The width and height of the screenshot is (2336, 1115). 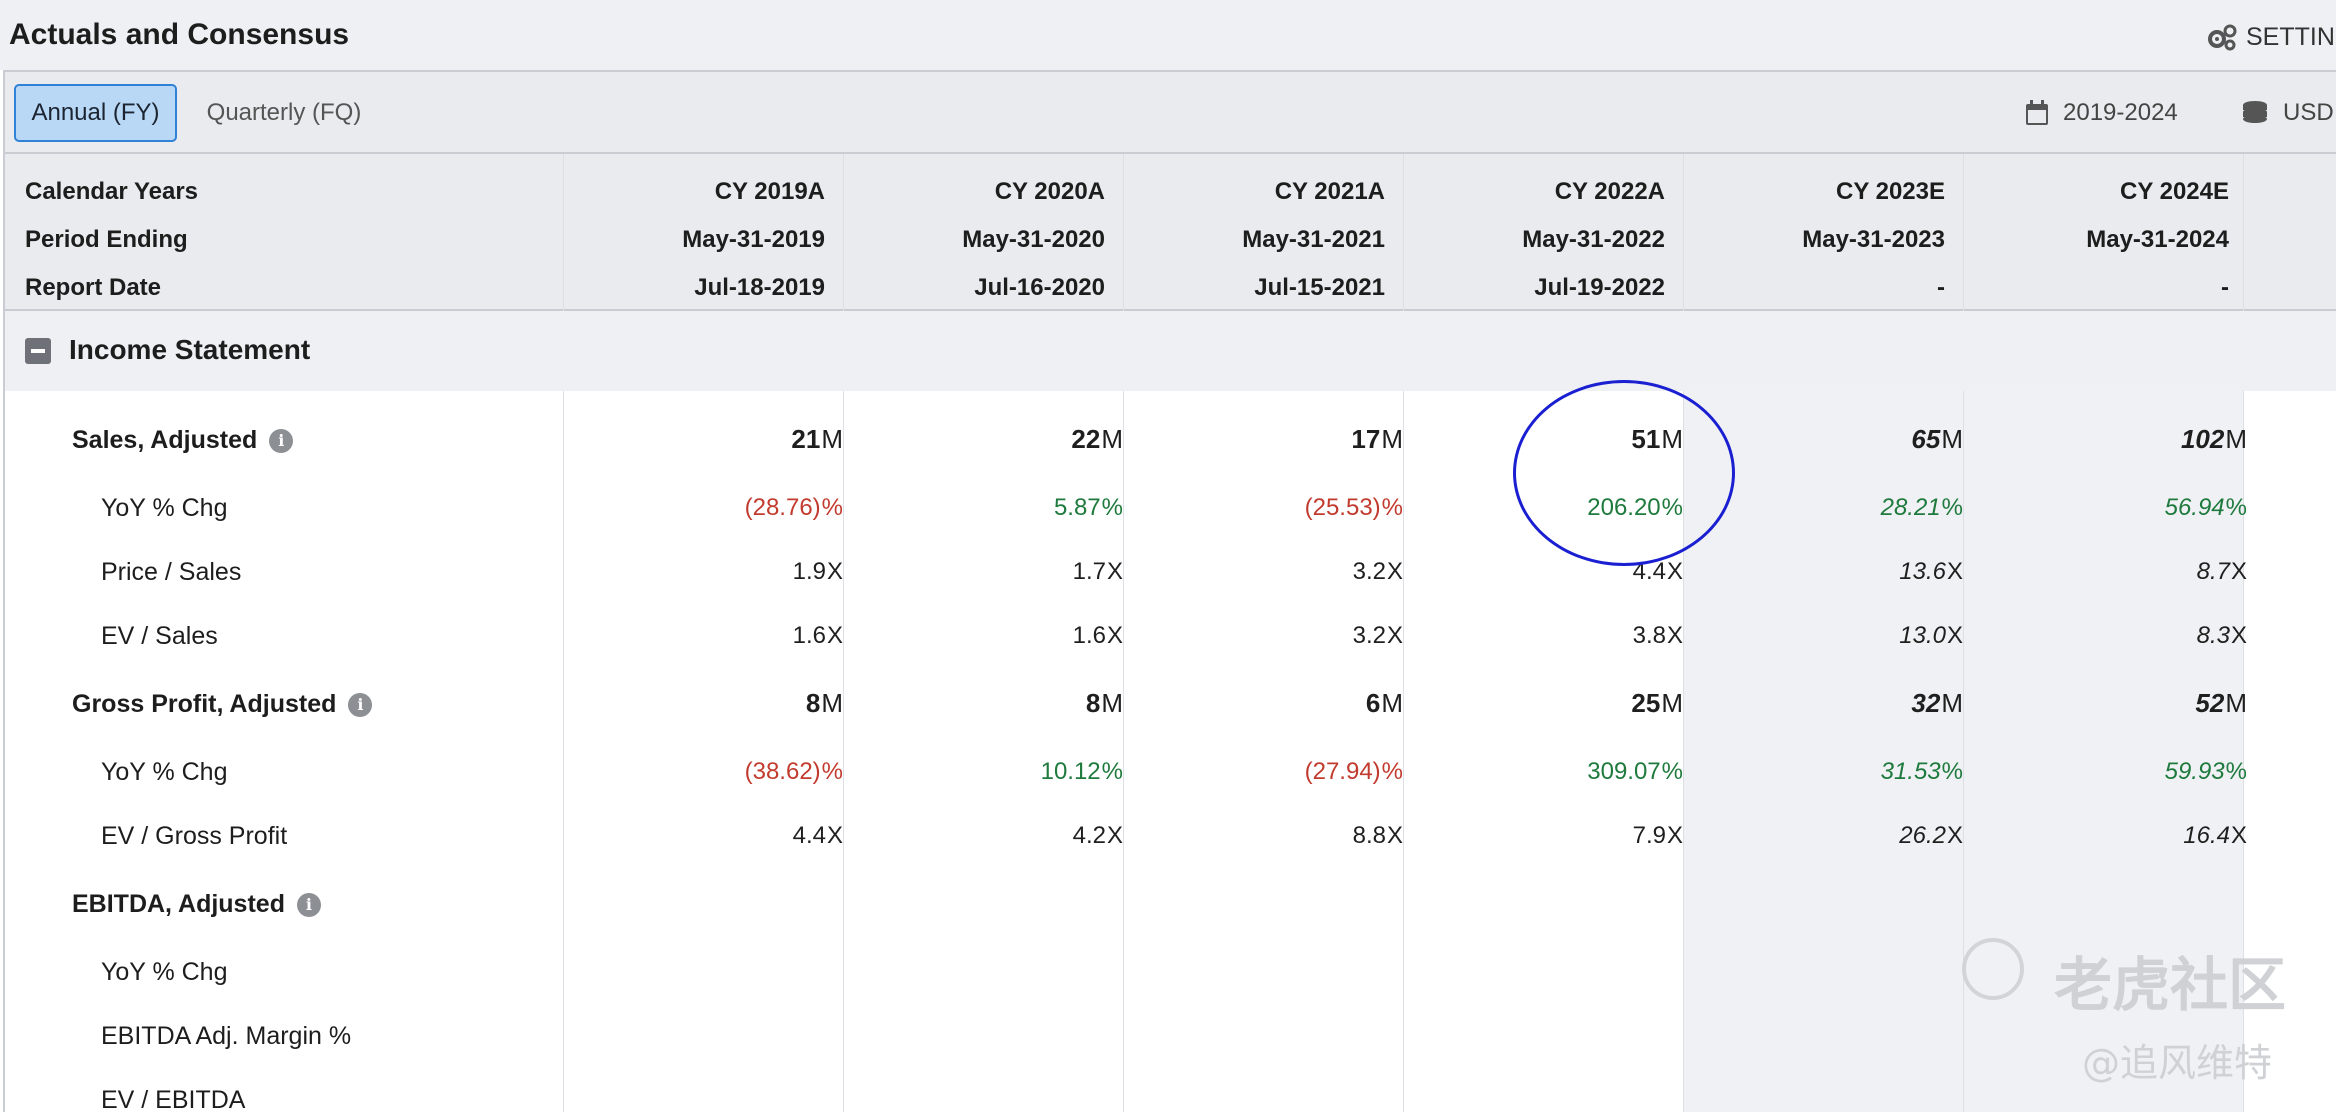 I want to click on header-report-date-cell: Jul-15-2021, so click(x=1319, y=287).